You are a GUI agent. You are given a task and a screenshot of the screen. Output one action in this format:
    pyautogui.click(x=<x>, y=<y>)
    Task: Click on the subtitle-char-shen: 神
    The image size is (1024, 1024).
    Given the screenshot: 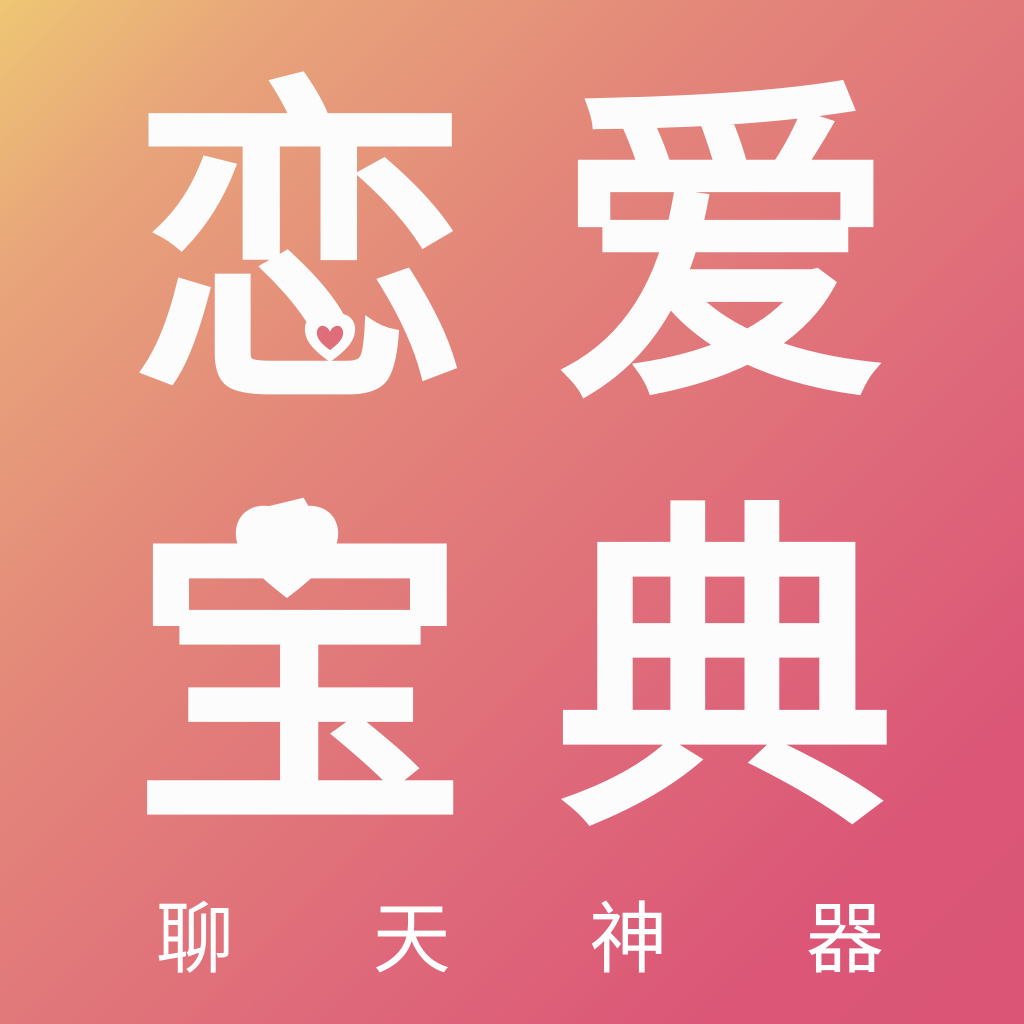 What is the action you would take?
    pyautogui.click(x=628, y=940)
    